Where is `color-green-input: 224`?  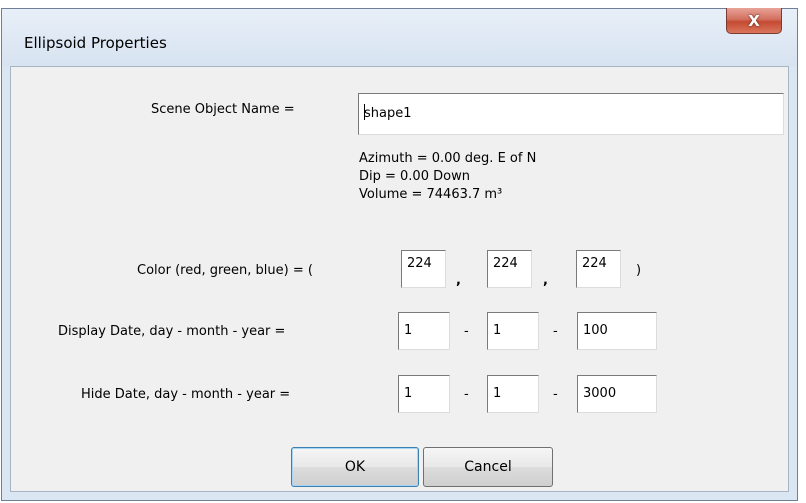 color-green-input: 224 is located at coordinates (509, 269).